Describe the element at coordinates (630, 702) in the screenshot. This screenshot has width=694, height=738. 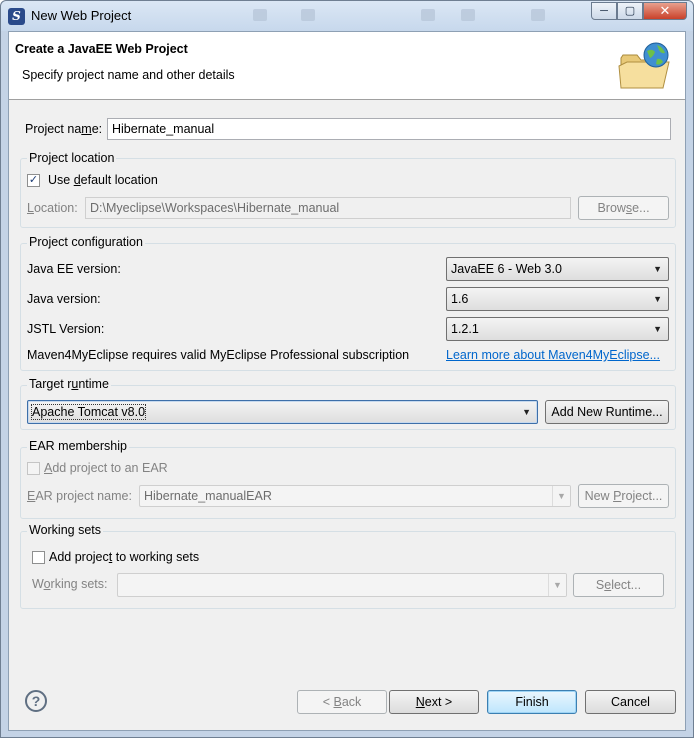
I see `cancel-button: Cancel` at that location.